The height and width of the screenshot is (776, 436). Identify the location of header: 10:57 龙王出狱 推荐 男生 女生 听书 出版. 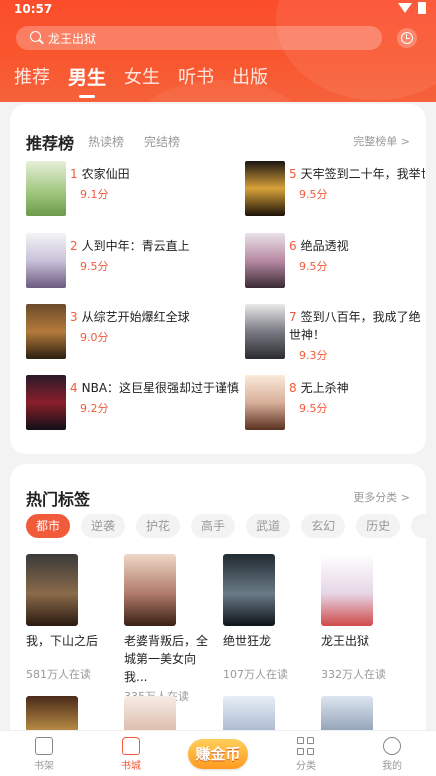
(218, 51).